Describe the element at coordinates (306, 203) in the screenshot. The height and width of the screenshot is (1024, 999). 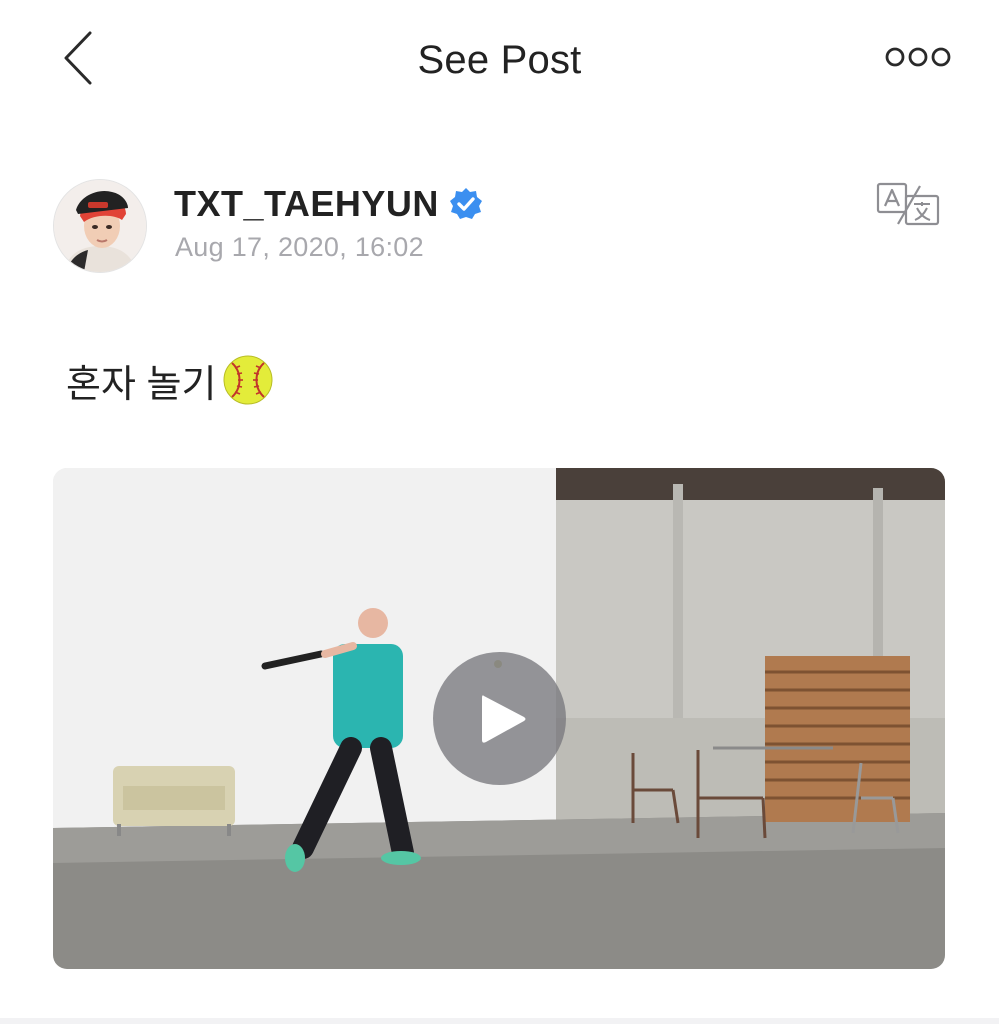
I see `username: TXT_TAEHYUN` at that location.